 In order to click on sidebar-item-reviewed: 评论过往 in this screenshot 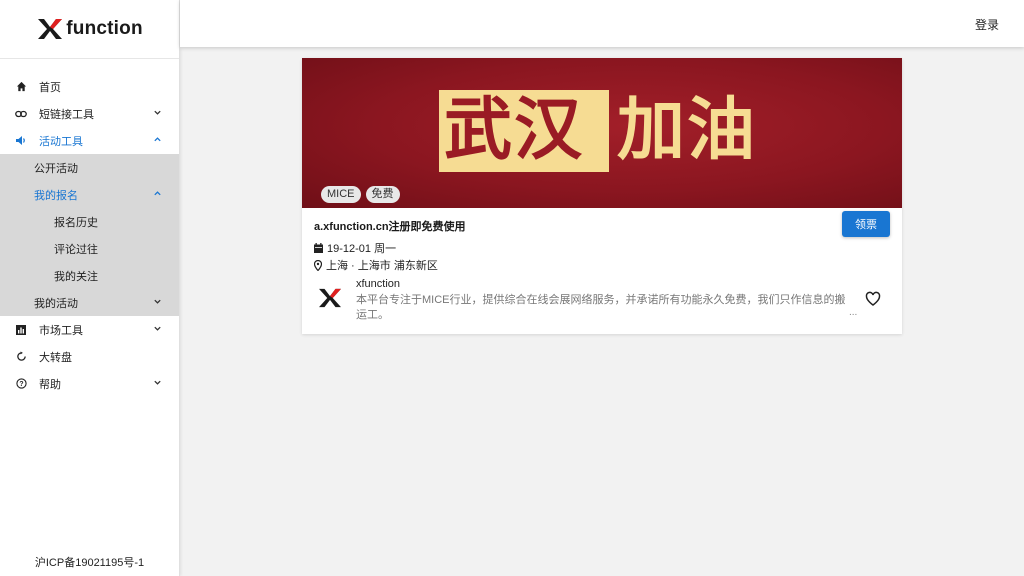, I will do `click(89, 248)`.